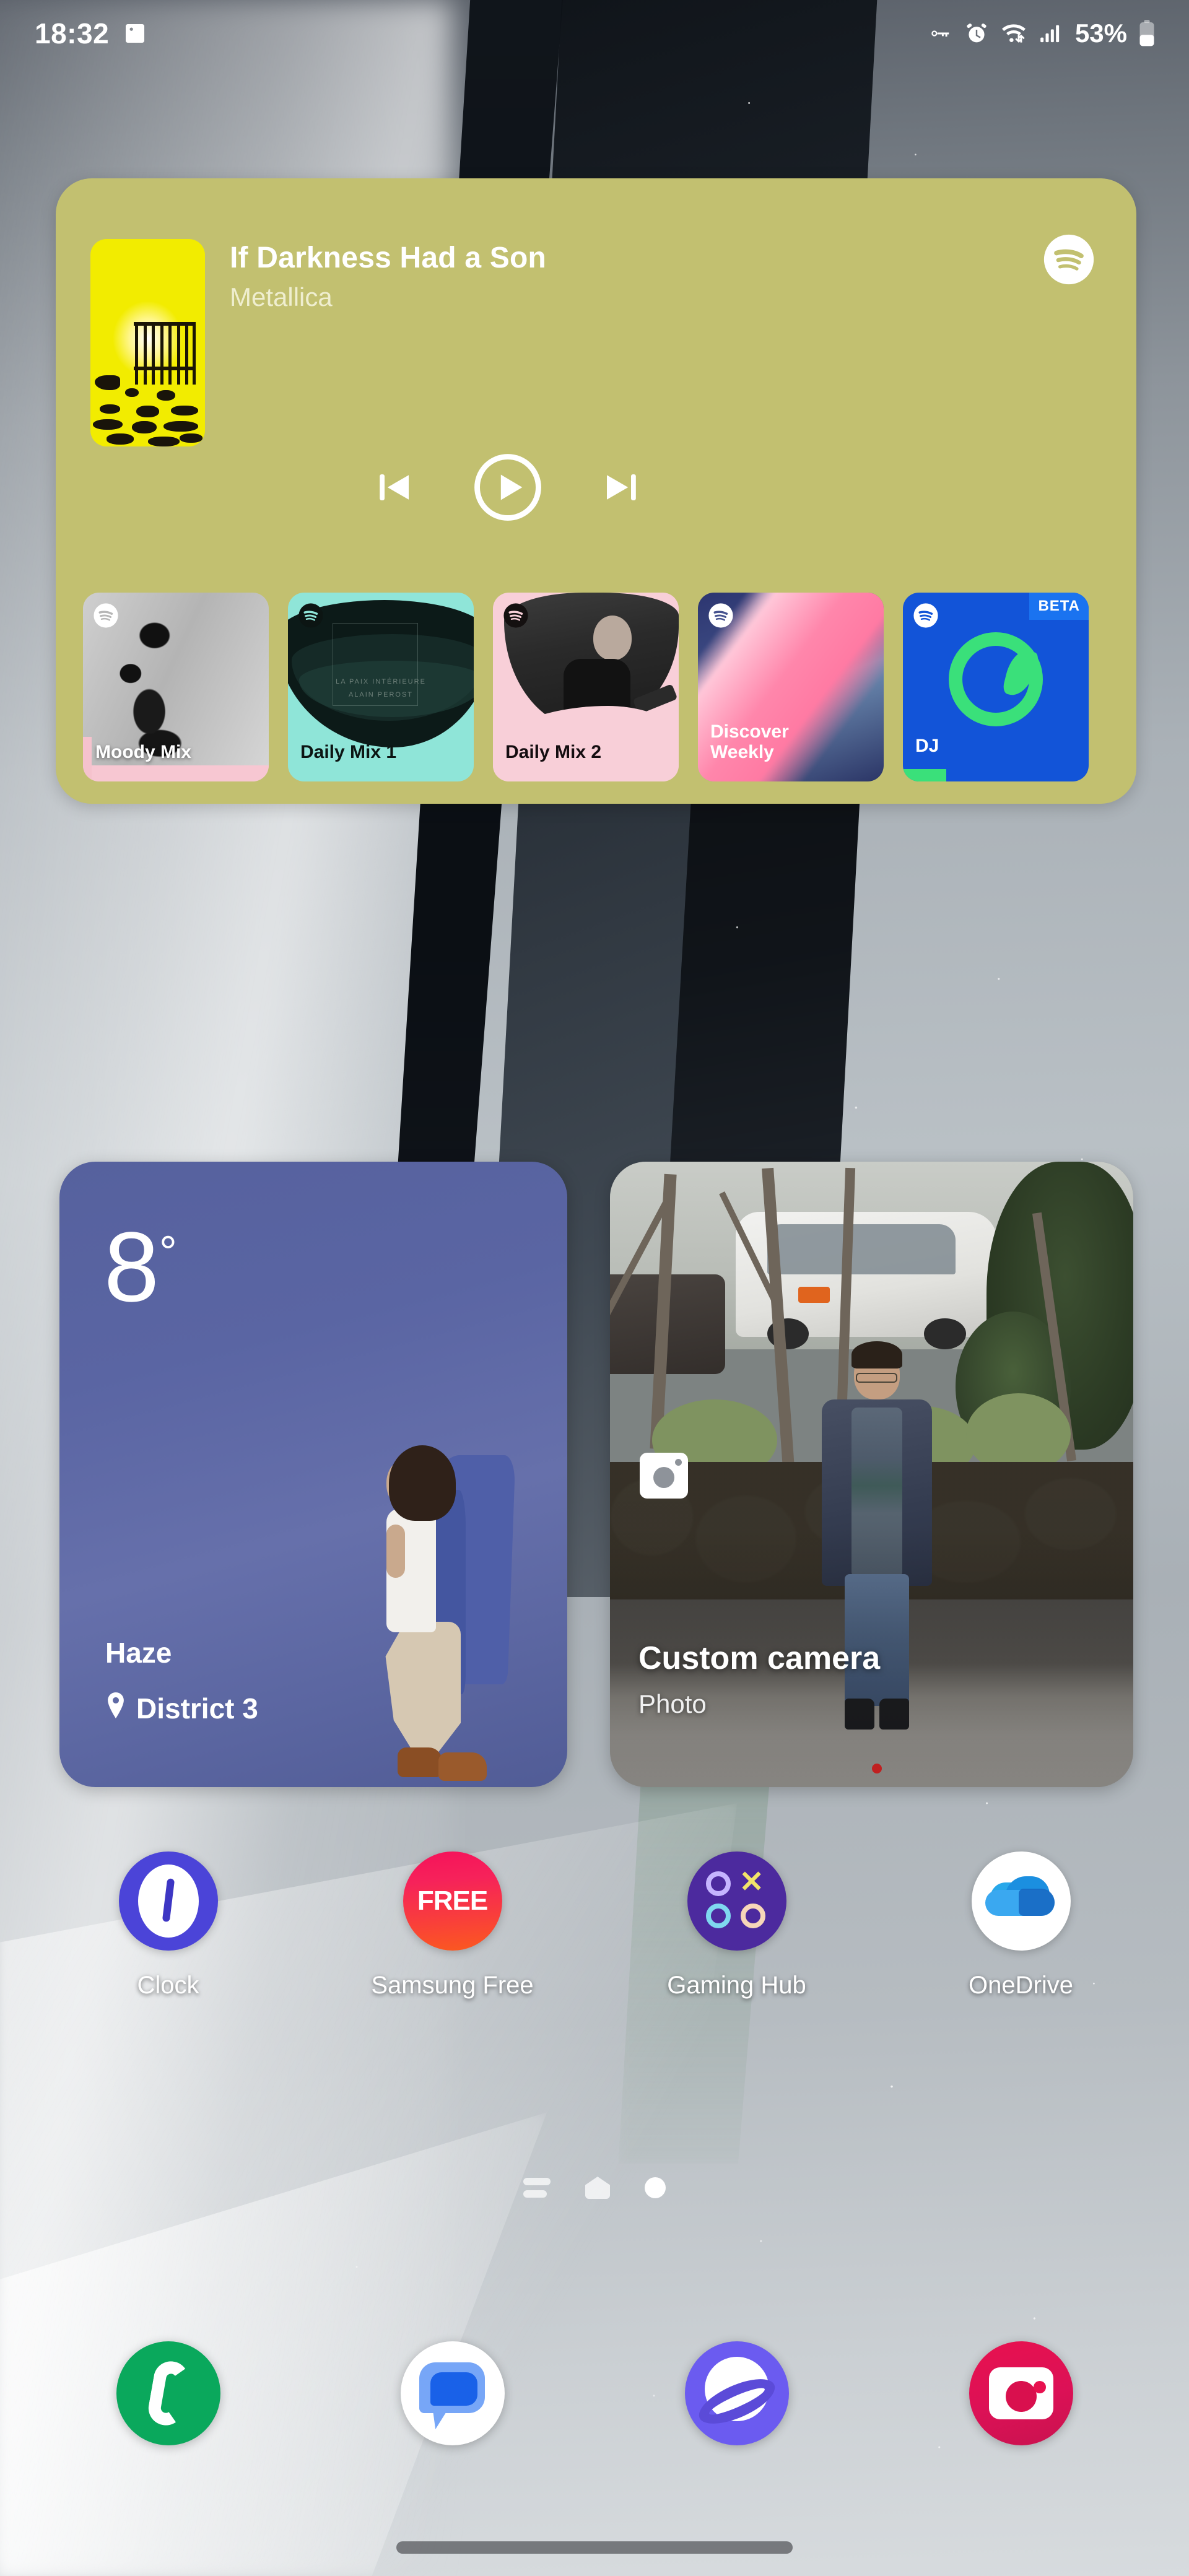 The height and width of the screenshot is (2576, 1189). I want to click on handset-shape, so click(168, 2393).